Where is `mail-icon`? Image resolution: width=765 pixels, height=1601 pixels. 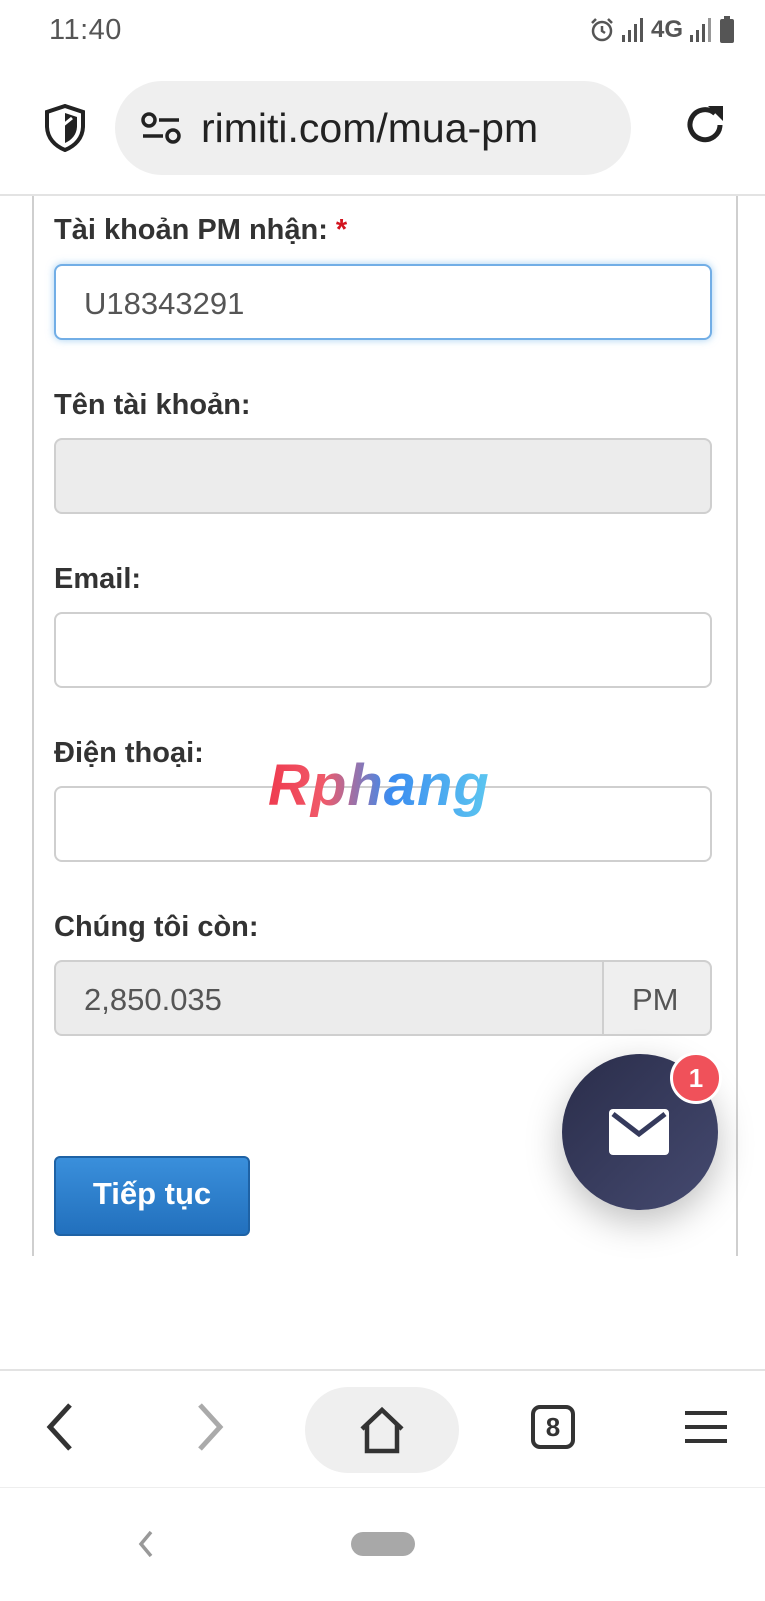
mail-icon is located at coordinates (639, 1132).